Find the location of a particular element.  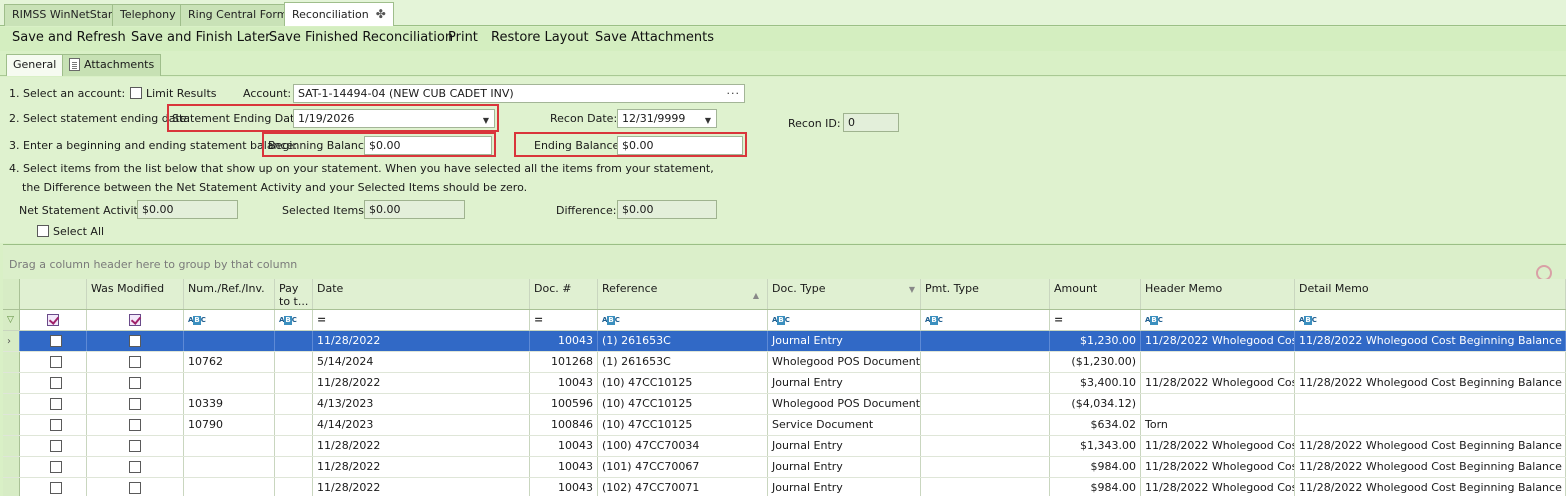

cell-amount: ($4,034.12) is located at coordinates (1095, 404).